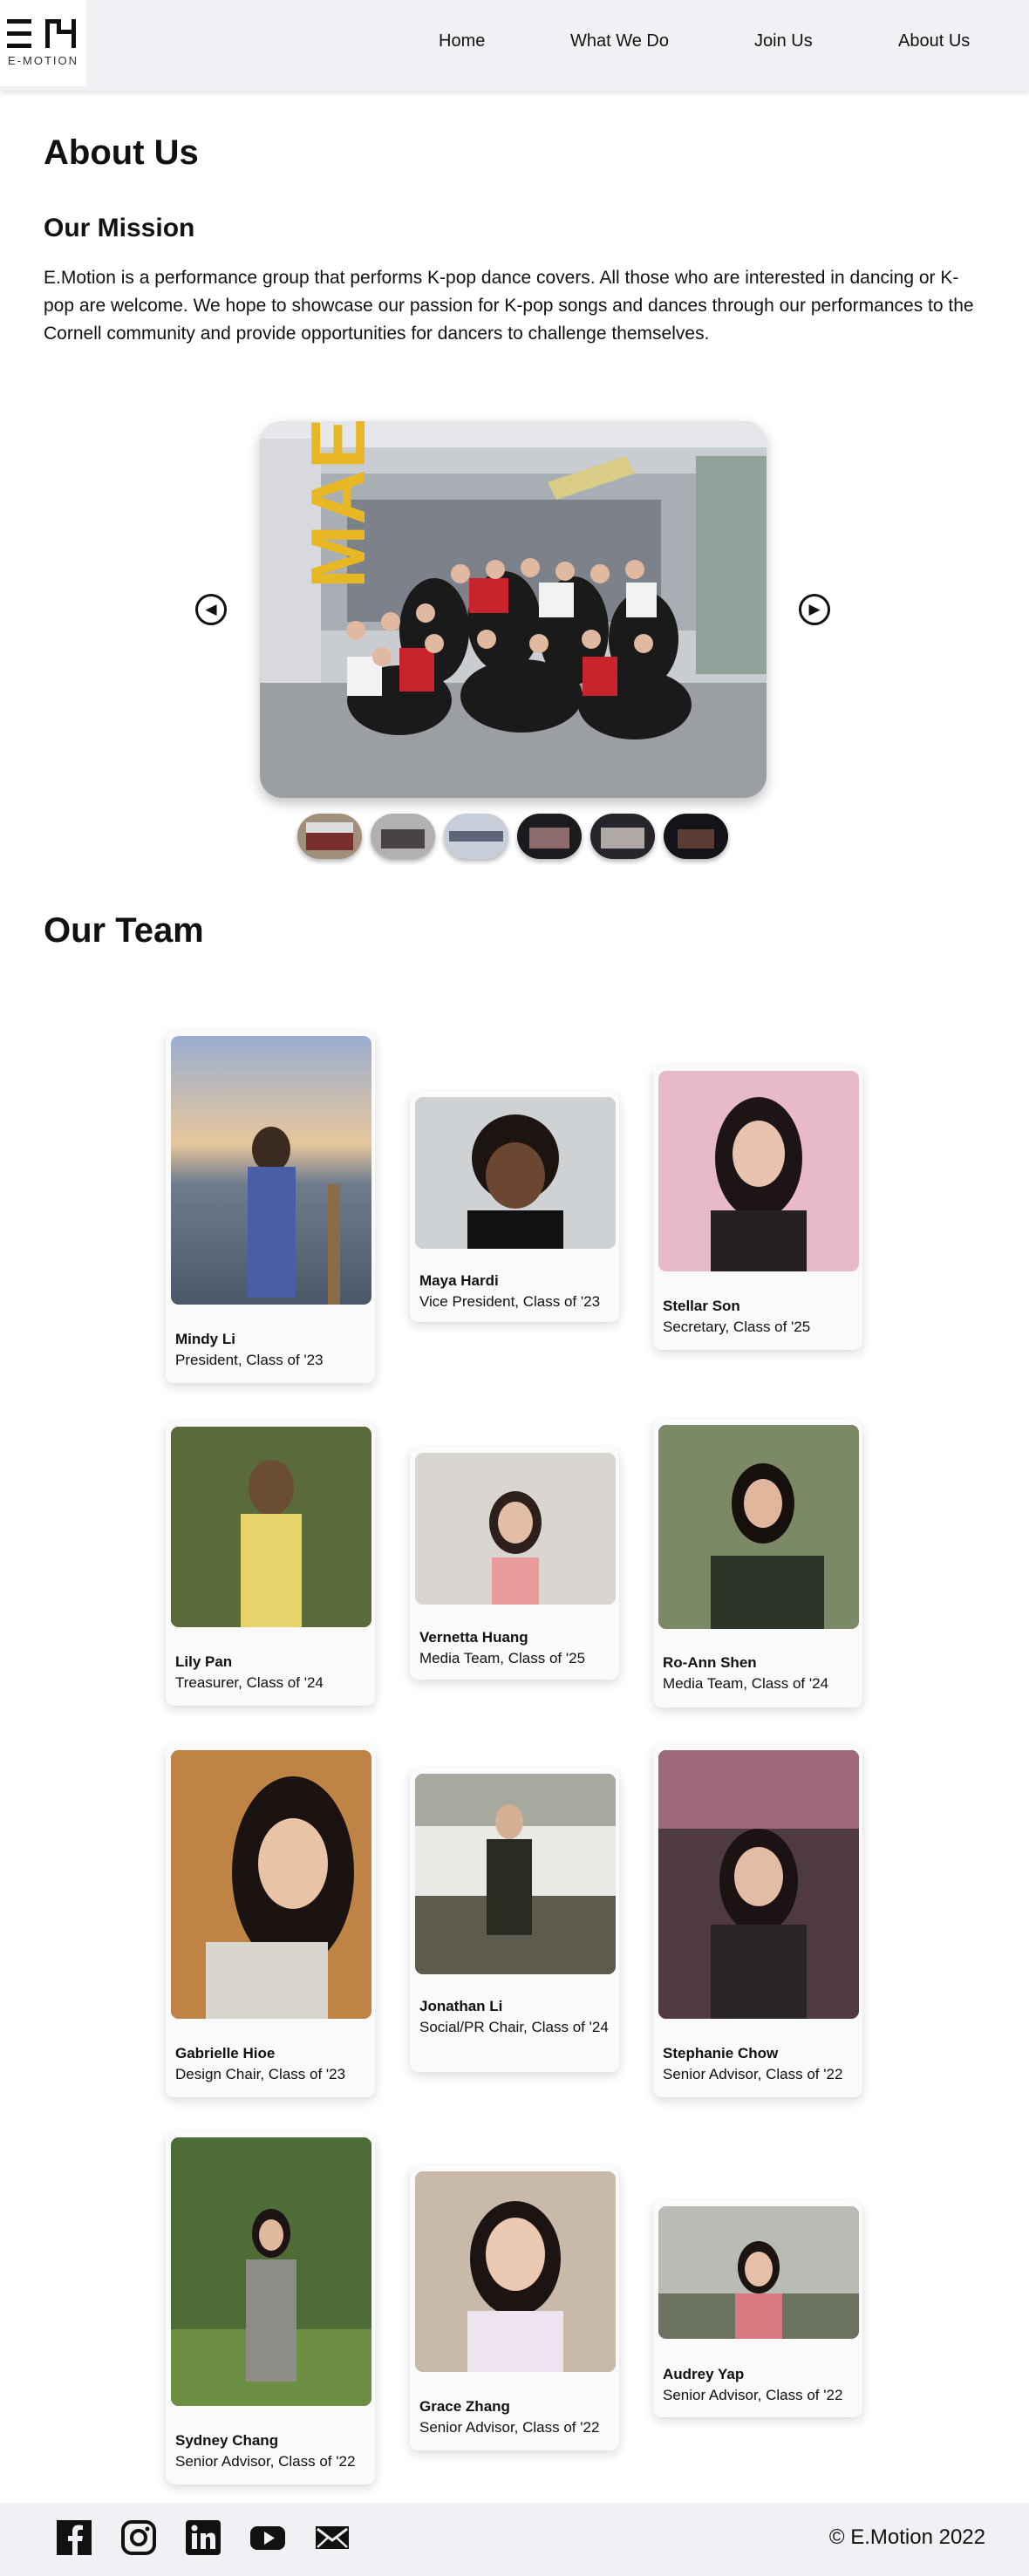 The height and width of the screenshot is (2576, 1029). I want to click on member-role: President, Class of '23, so click(250, 1360).